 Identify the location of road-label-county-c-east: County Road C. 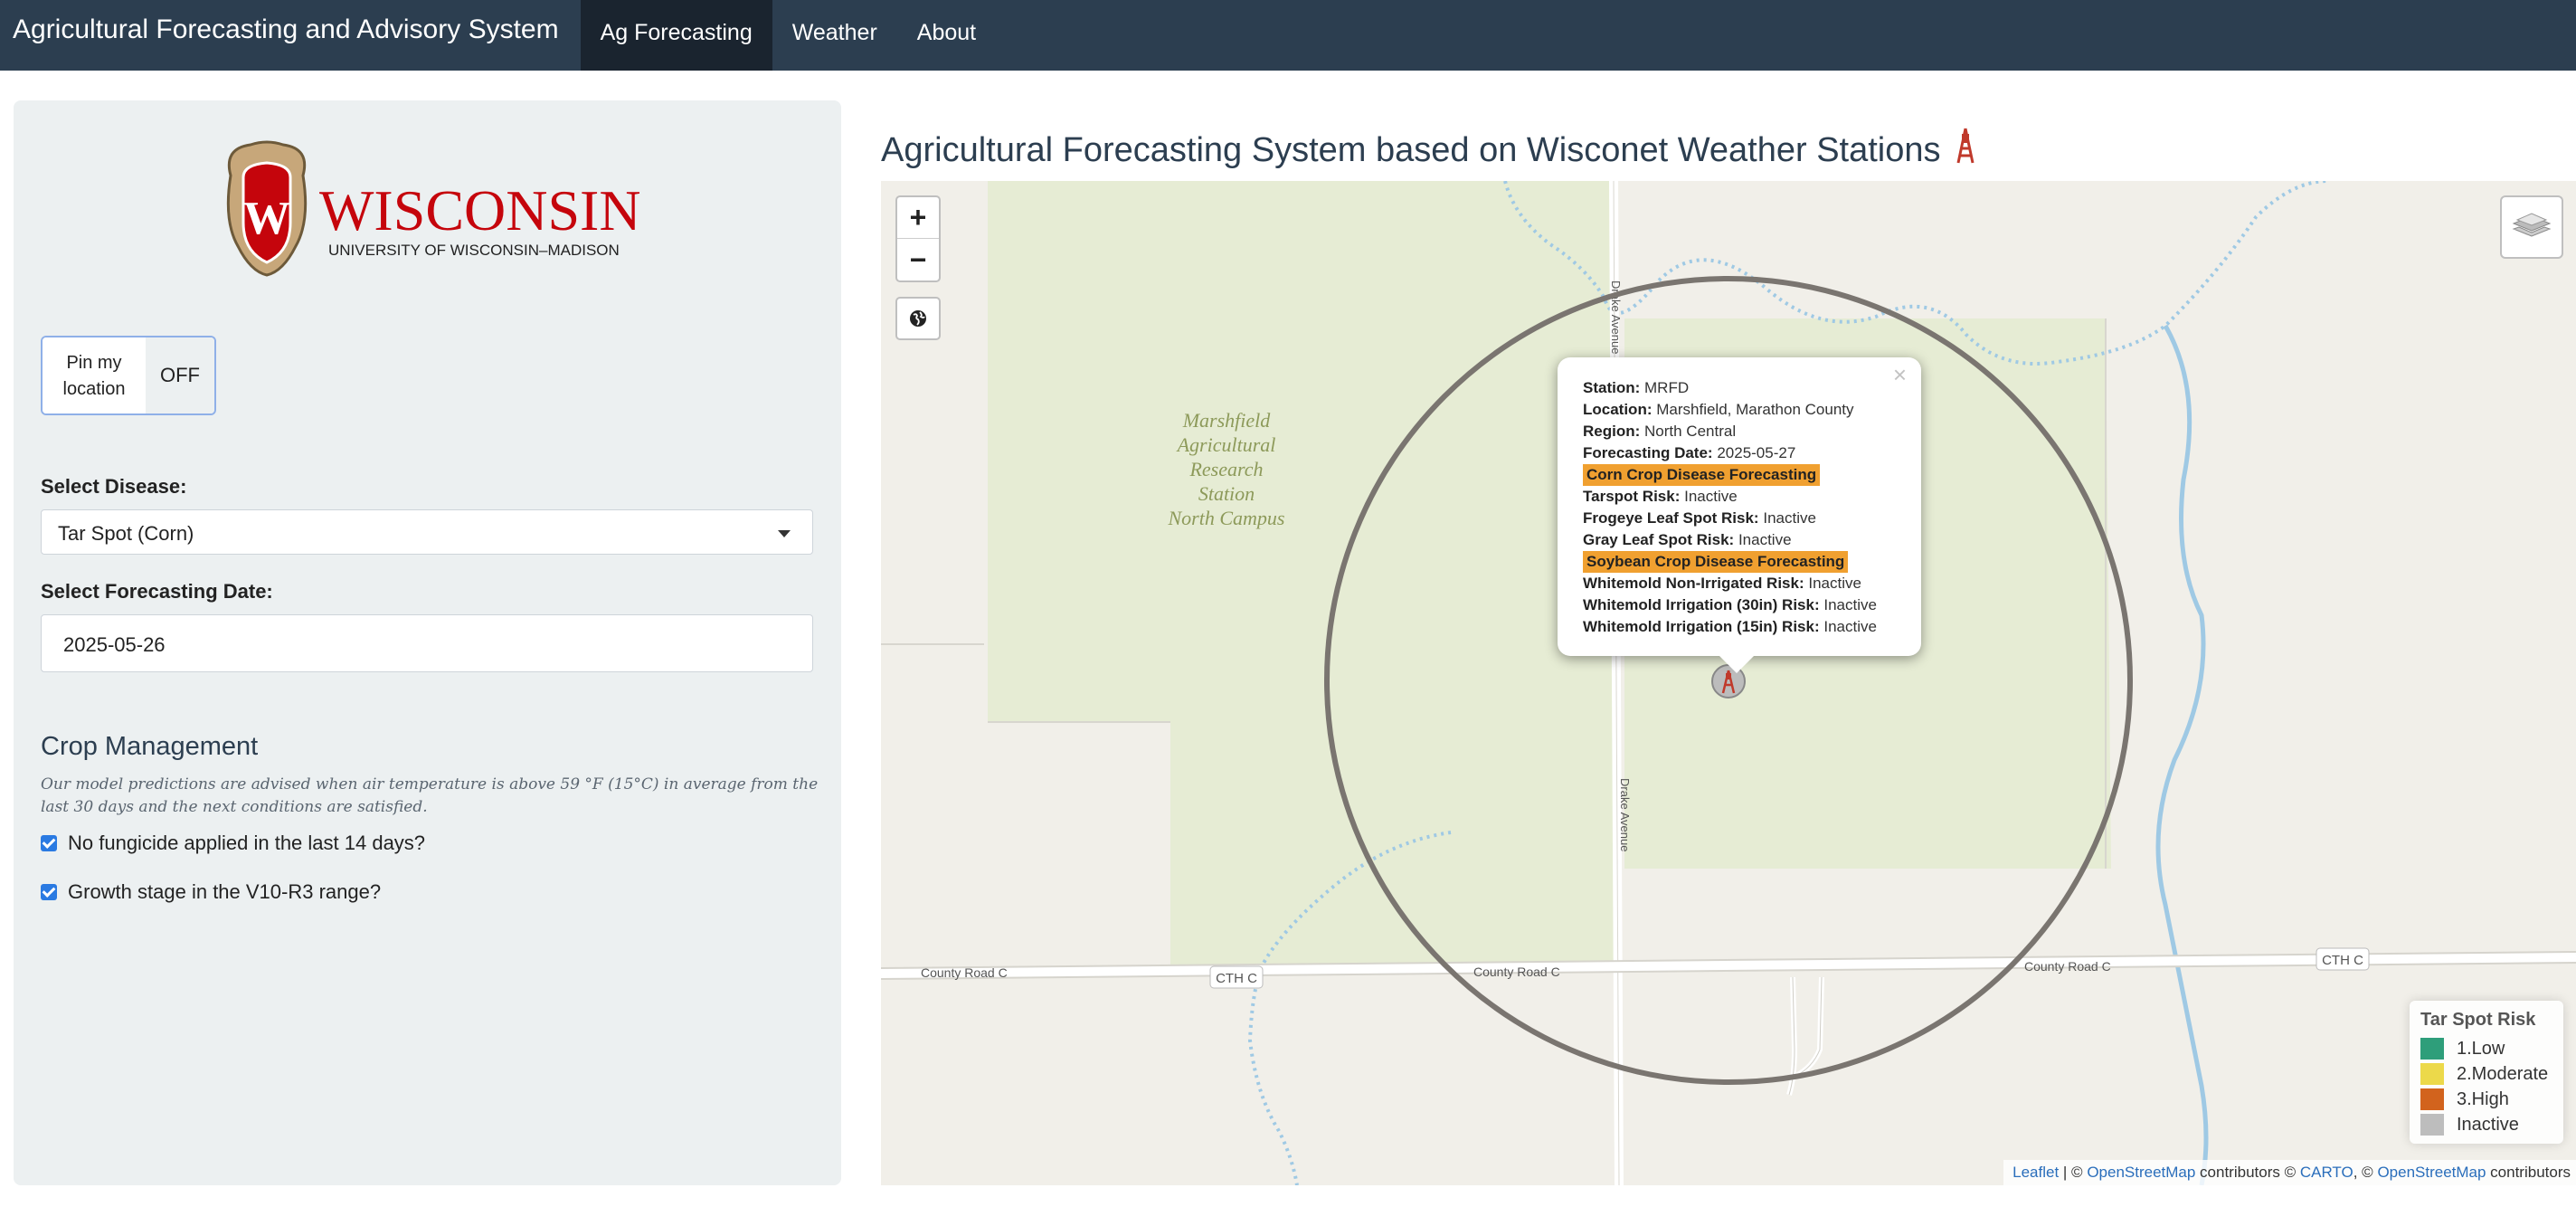
(2067, 966).